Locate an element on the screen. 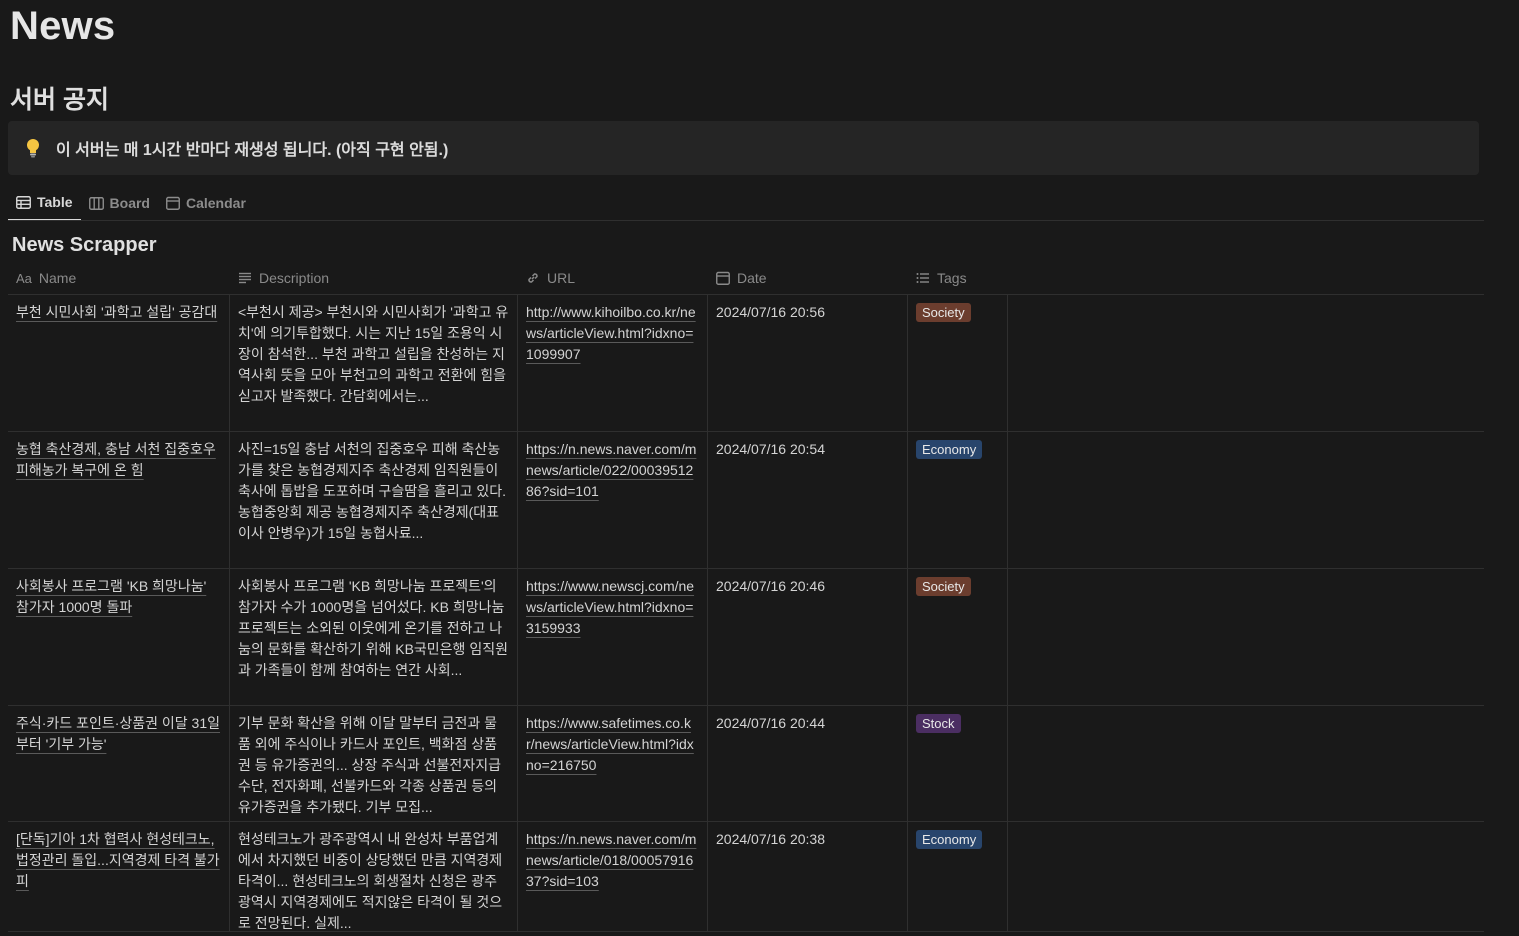 This screenshot has height=936, width=1519. cell-name: 농협 축산경제, 충남 서천 집중호우 피해농가 복구에 온 힘 is located at coordinates (119, 500).